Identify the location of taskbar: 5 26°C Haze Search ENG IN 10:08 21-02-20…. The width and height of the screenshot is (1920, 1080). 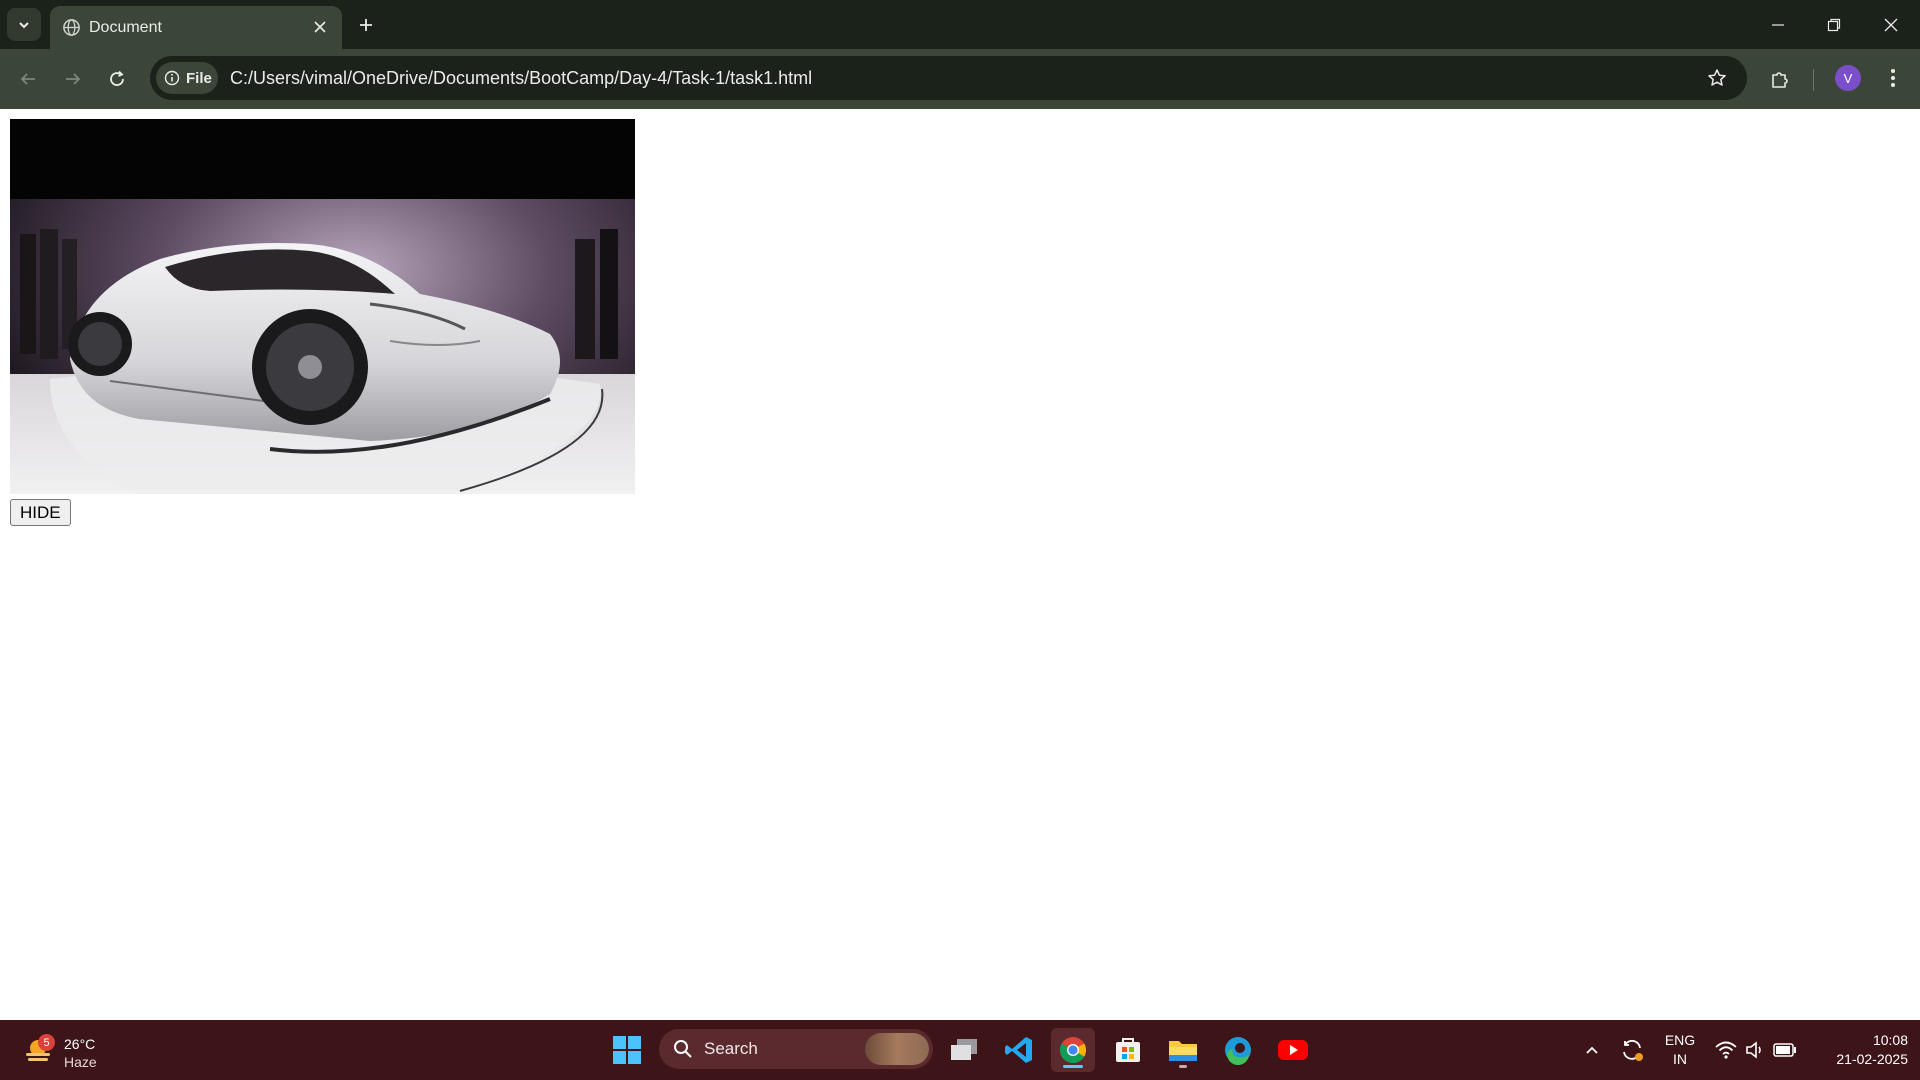
(960, 1050).